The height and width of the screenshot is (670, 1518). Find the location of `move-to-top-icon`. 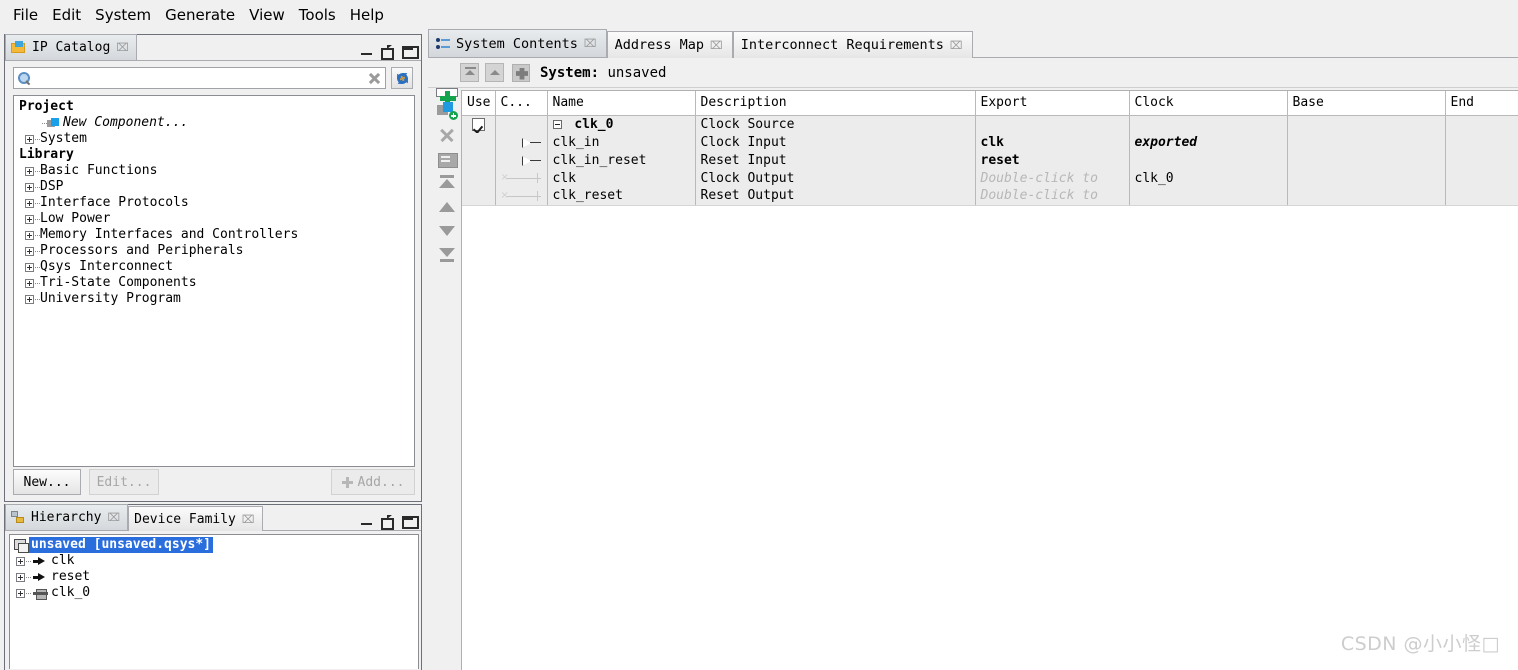

move-to-top-icon is located at coordinates (447, 183).